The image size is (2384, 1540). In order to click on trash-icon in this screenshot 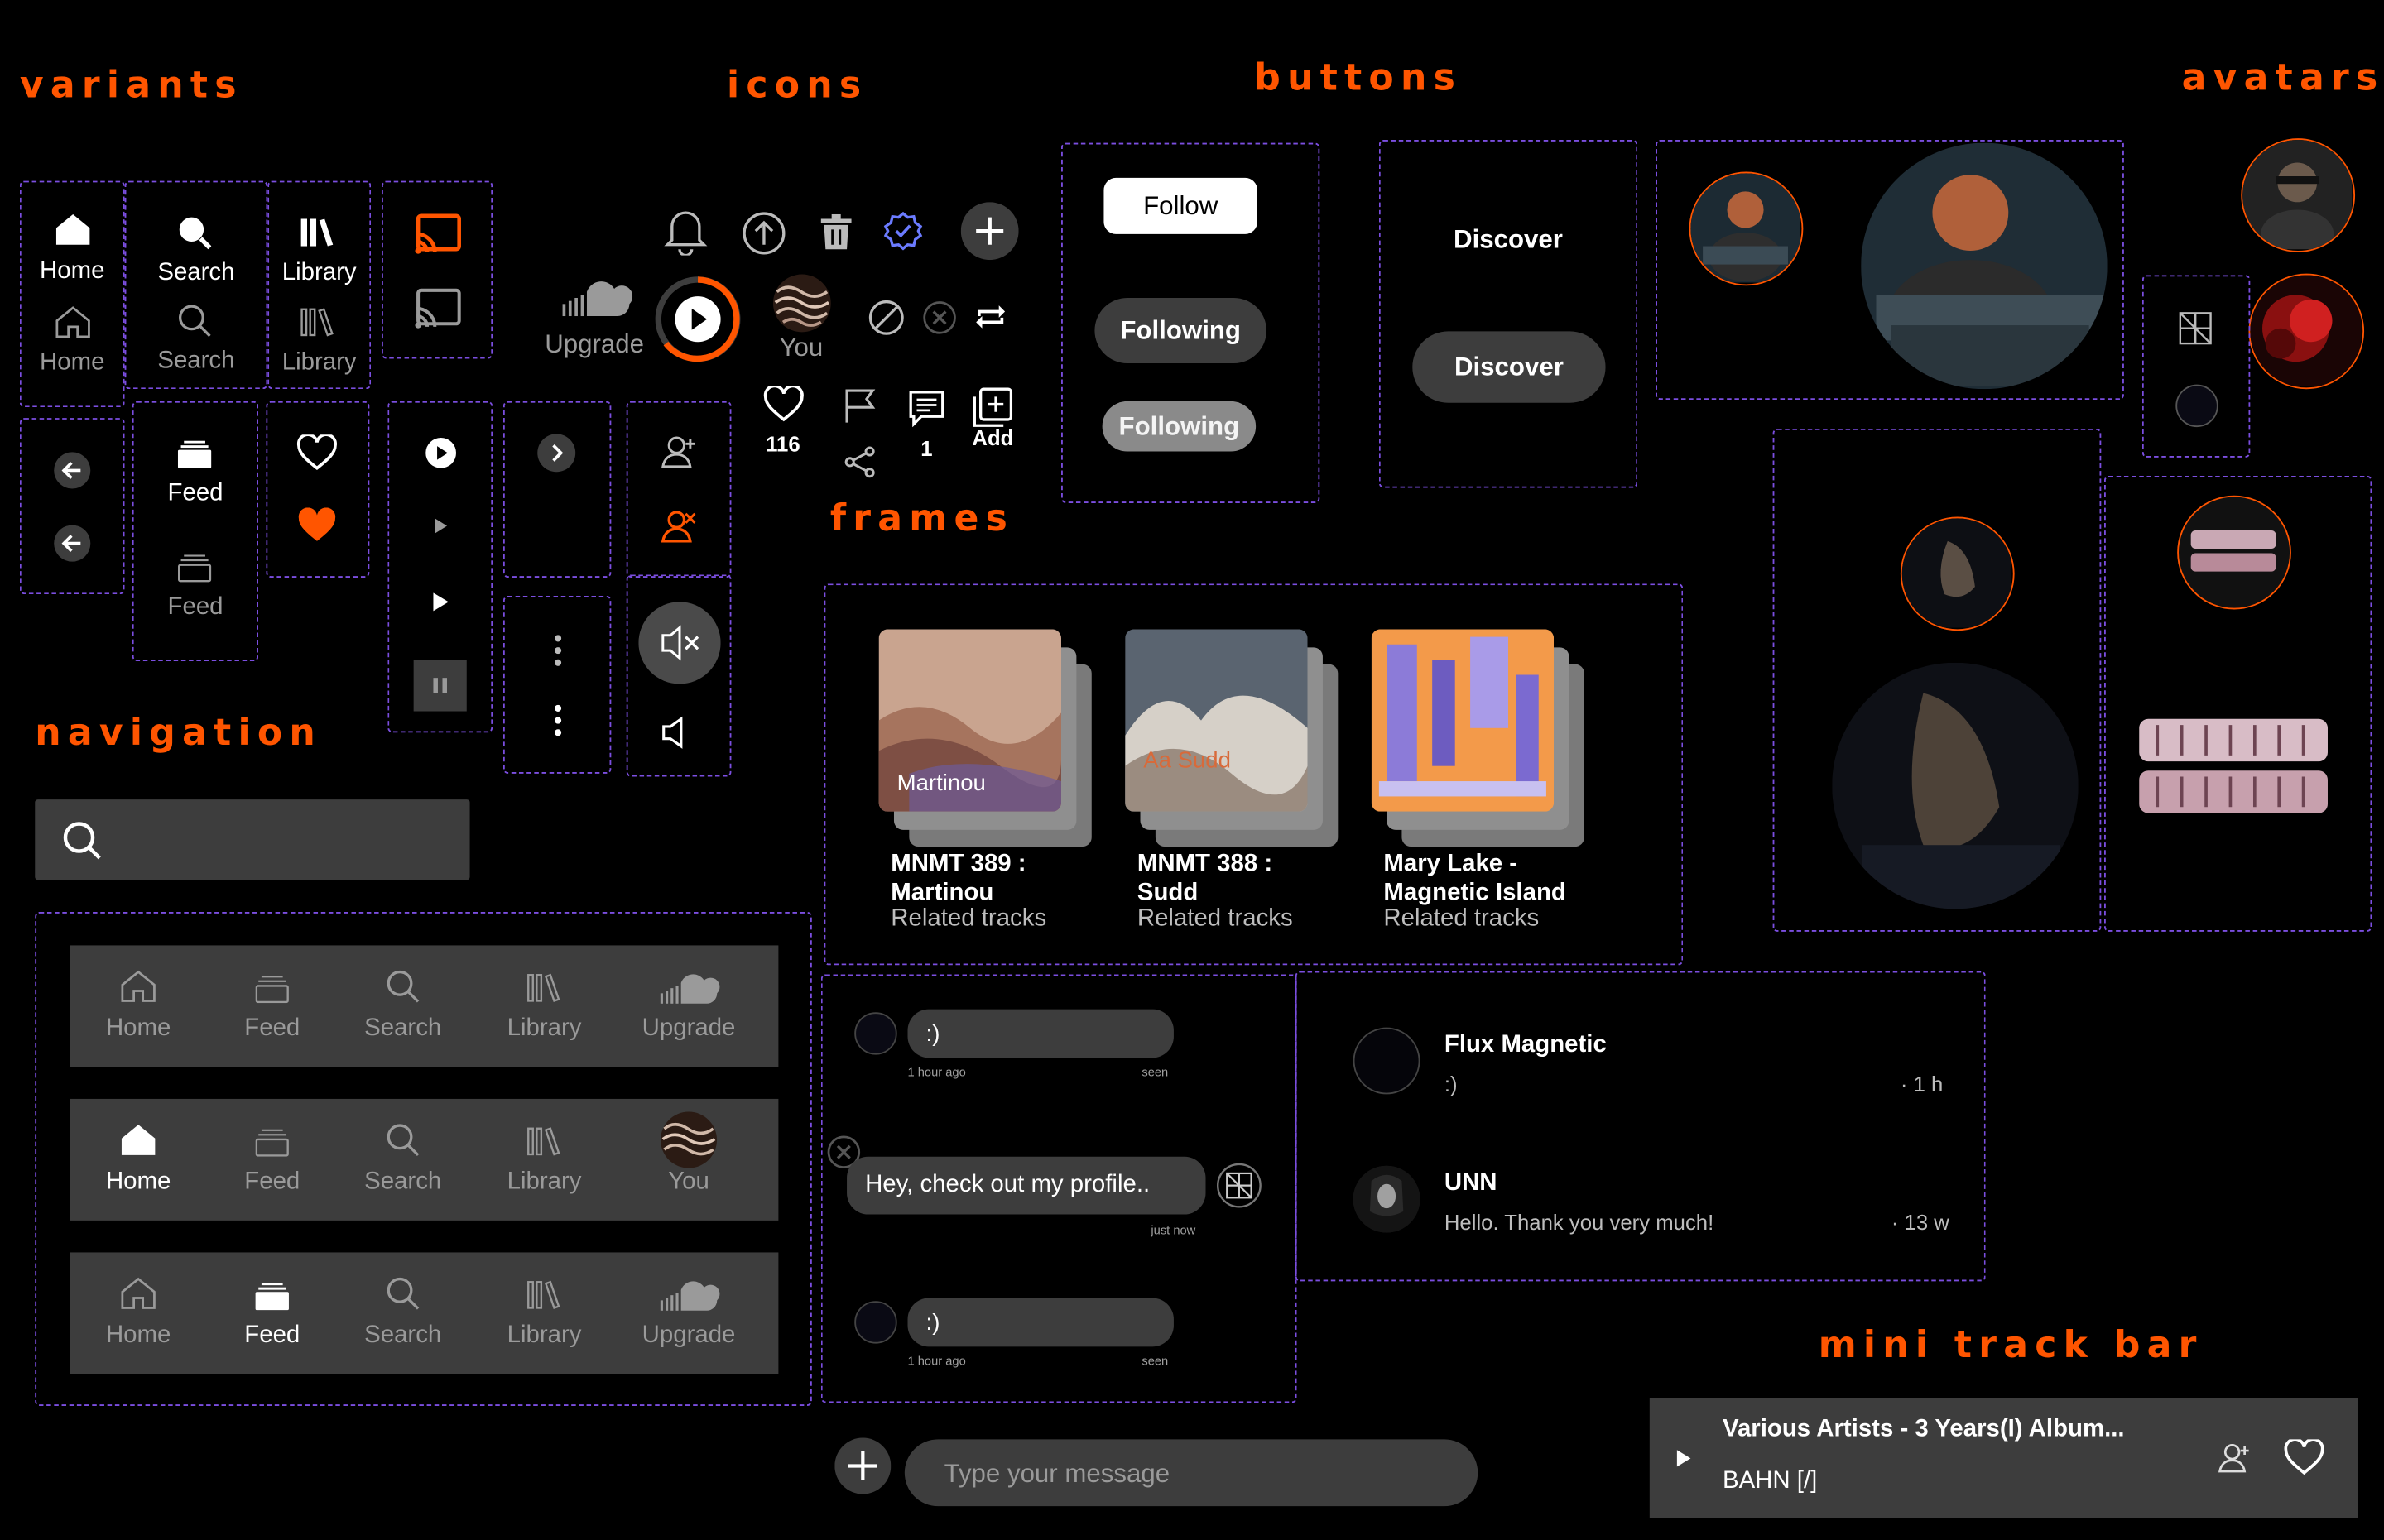, I will do `click(836, 232)`.